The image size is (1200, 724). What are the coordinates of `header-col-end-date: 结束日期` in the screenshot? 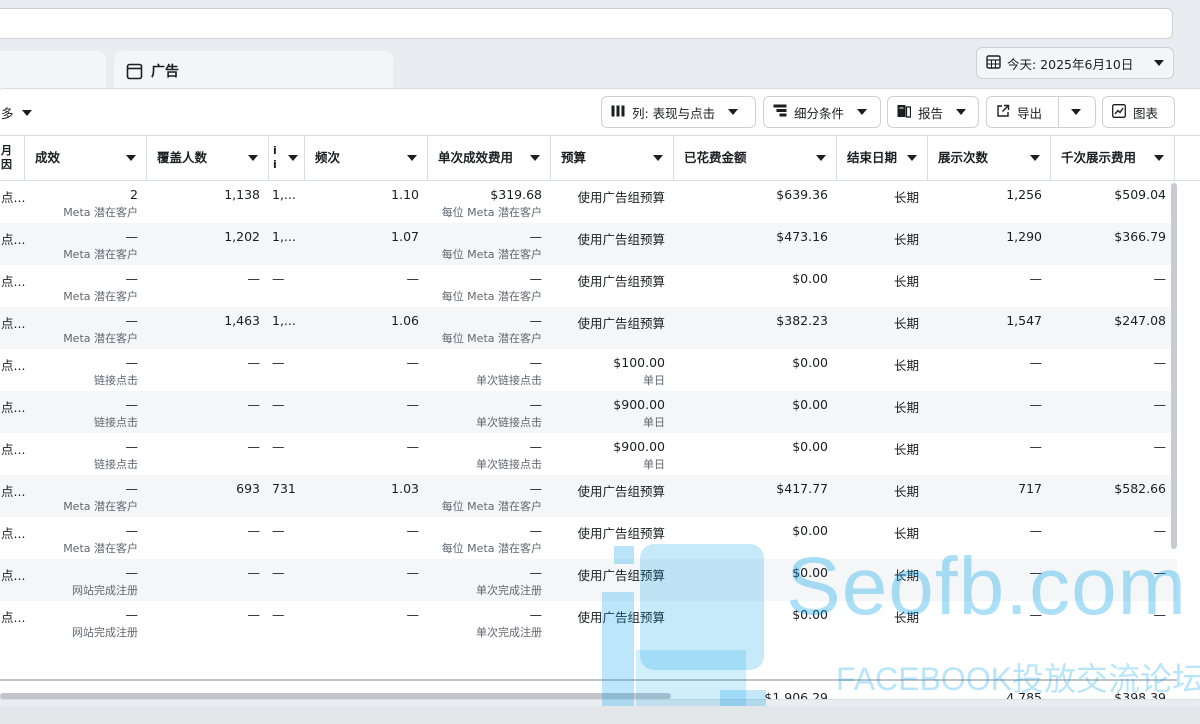 It's located at (881, 158).